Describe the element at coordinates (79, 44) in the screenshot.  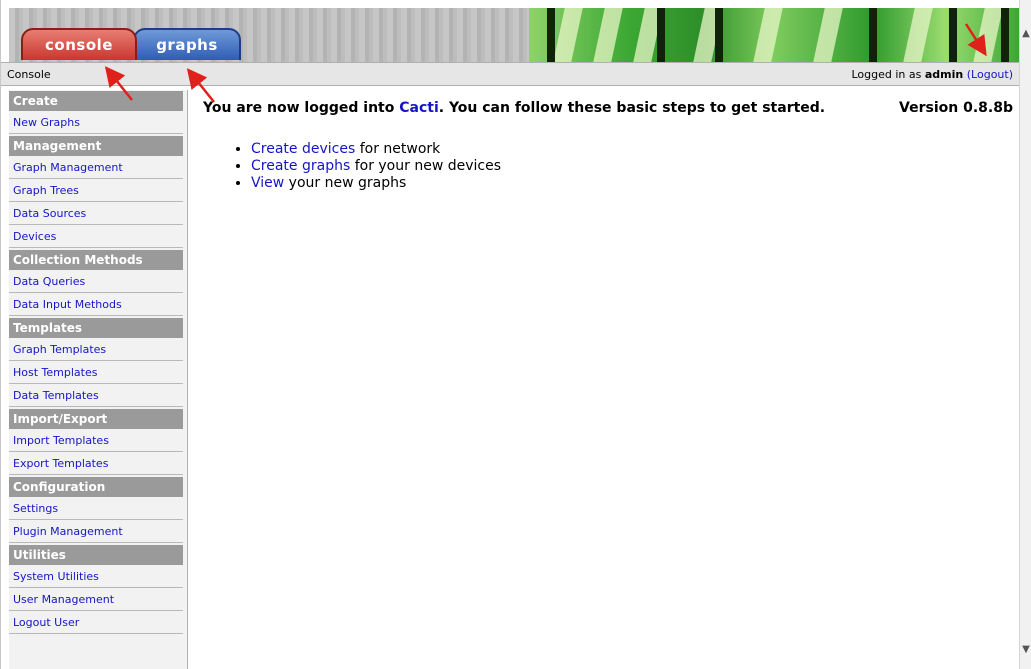
I see `tab-console: console` at that location.